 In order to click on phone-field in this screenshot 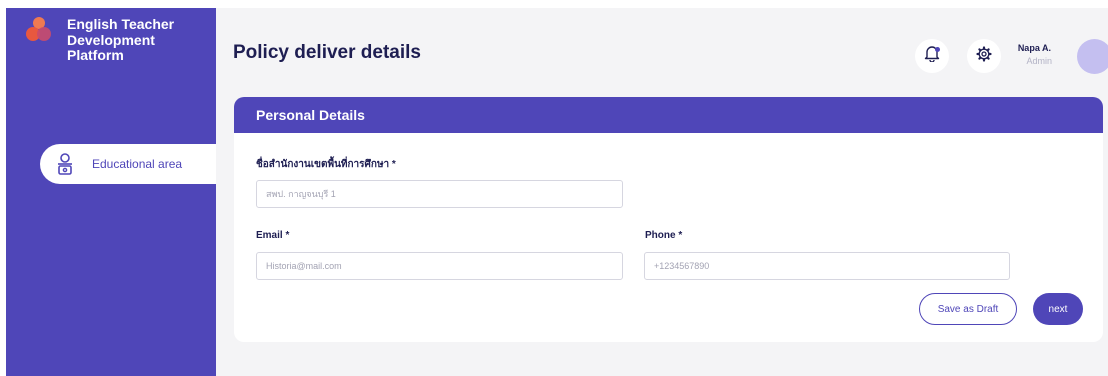, I will do `click(827, 266)`.